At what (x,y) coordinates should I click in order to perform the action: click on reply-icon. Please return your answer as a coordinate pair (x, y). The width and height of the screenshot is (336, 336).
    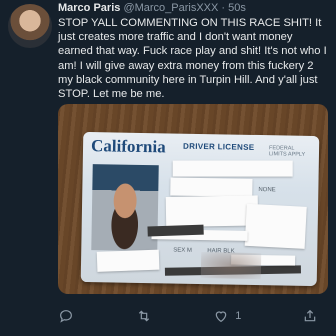
    Looking at the image, I should click on (66, 316).